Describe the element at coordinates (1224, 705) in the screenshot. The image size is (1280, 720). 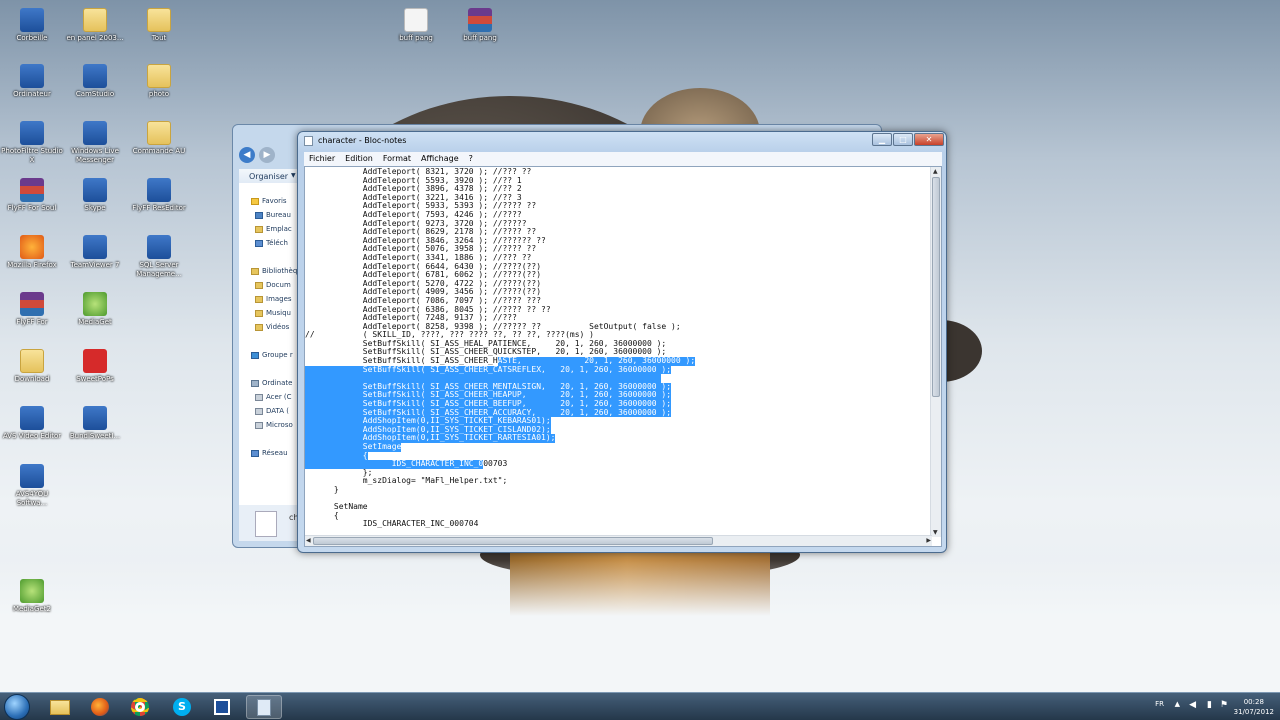
I see `flag-icon: ⚑` at that location.